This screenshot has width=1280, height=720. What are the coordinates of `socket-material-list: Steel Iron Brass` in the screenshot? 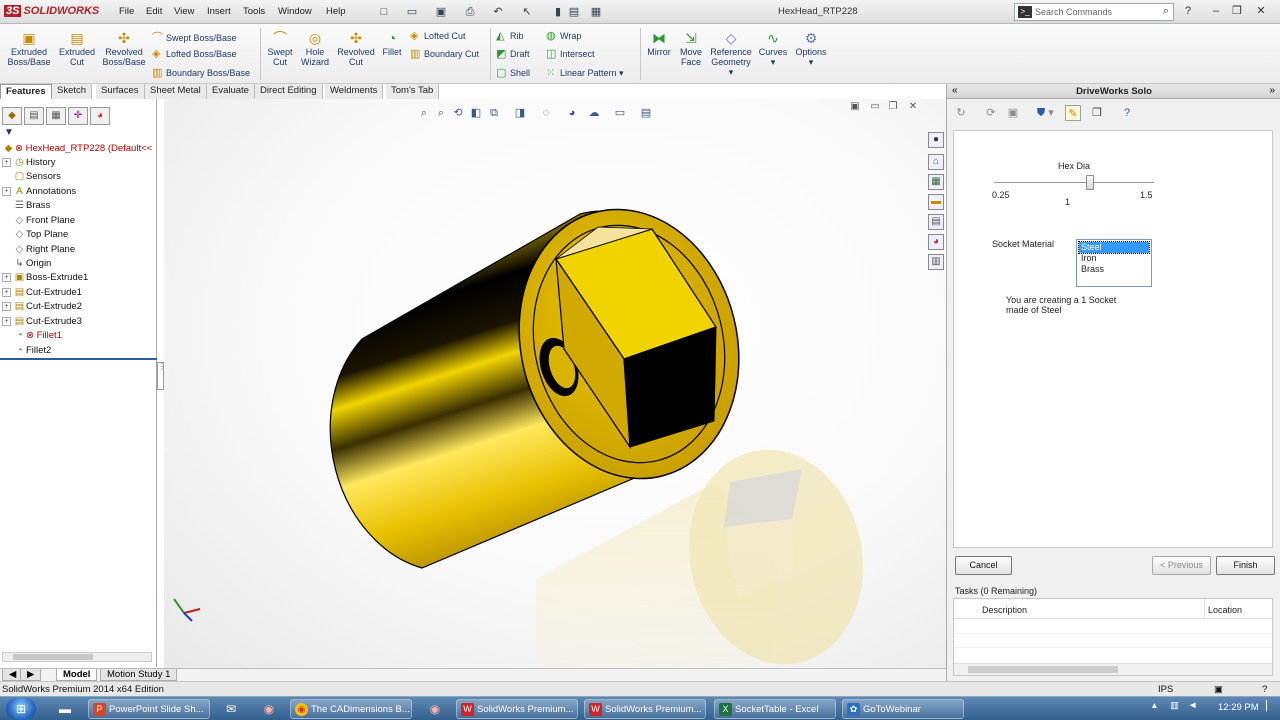 It's located at (1114, 263).